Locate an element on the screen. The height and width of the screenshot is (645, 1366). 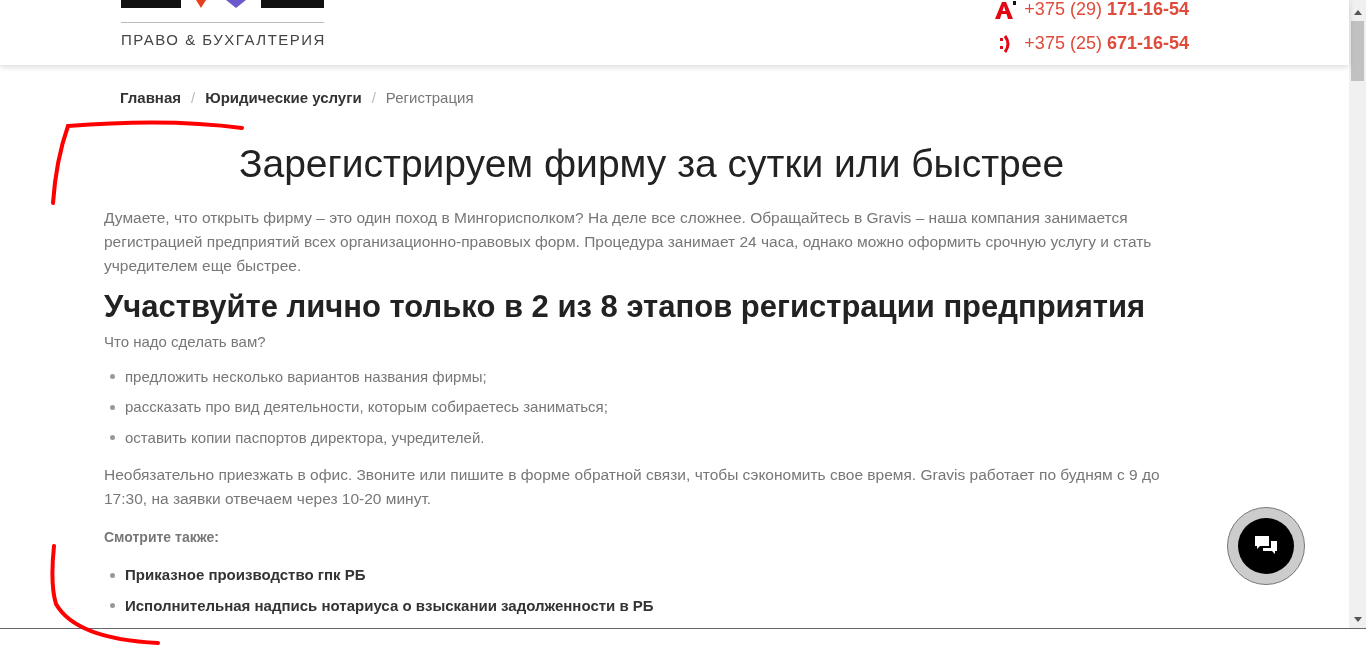
see-also-title: Смотрите также: is located at coordinates (162, 537).